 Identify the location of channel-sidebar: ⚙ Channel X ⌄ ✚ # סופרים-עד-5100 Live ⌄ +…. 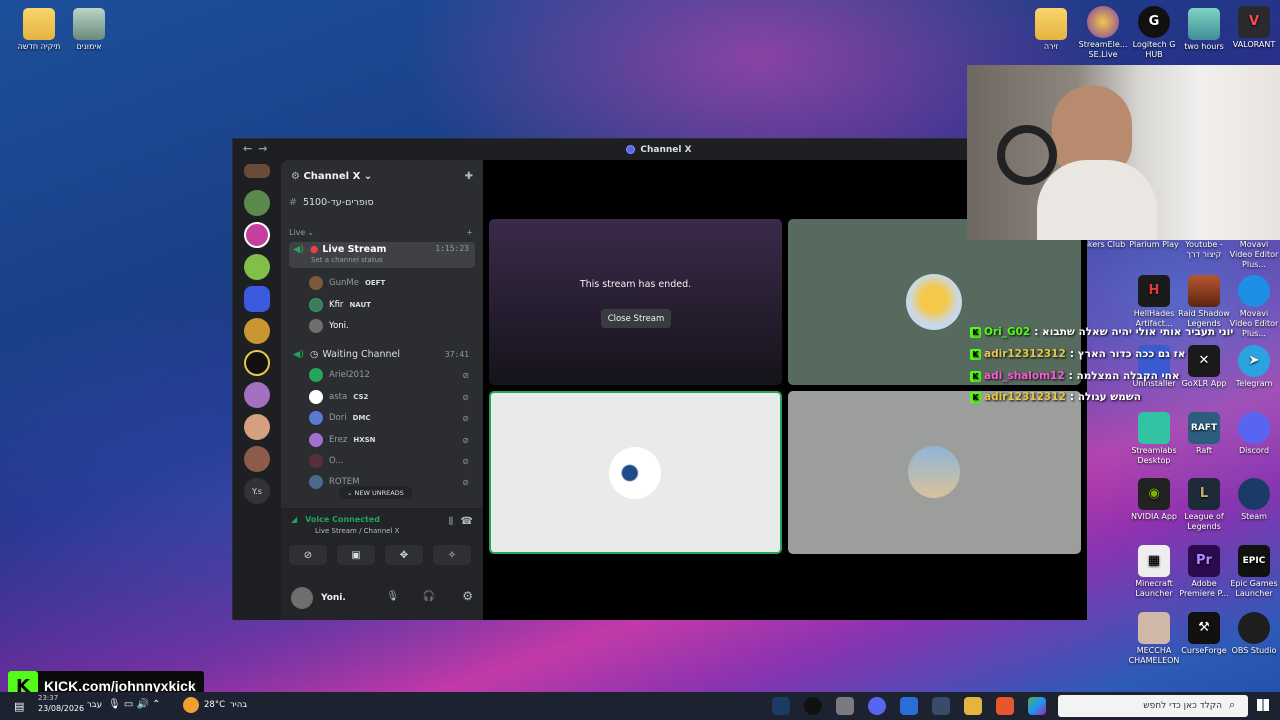
(382, 390).